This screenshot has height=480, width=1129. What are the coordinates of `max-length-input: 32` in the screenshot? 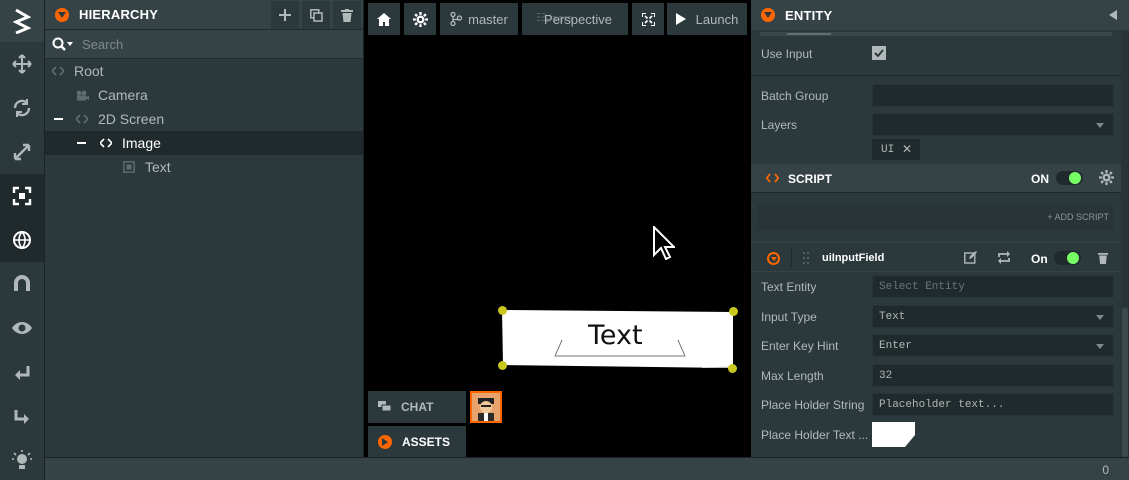 It's located at (993, 375).